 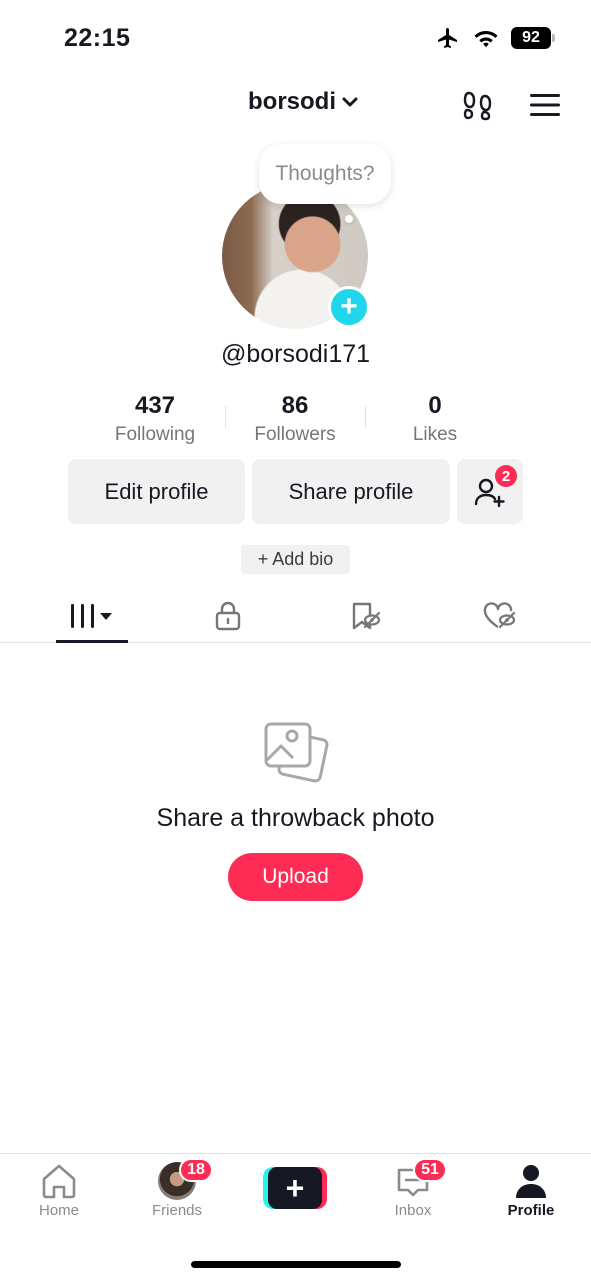 I want to click on nav-profile: Profile, so click(x=531, y=1190).